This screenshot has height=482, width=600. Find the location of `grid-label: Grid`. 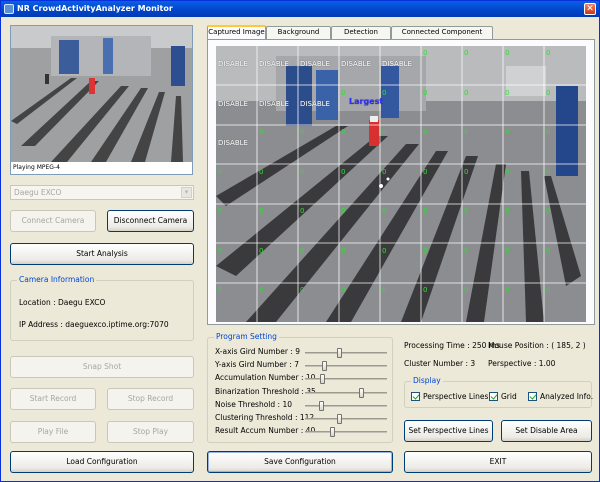

grid-label: Grid is located at coordinates (509, 396).